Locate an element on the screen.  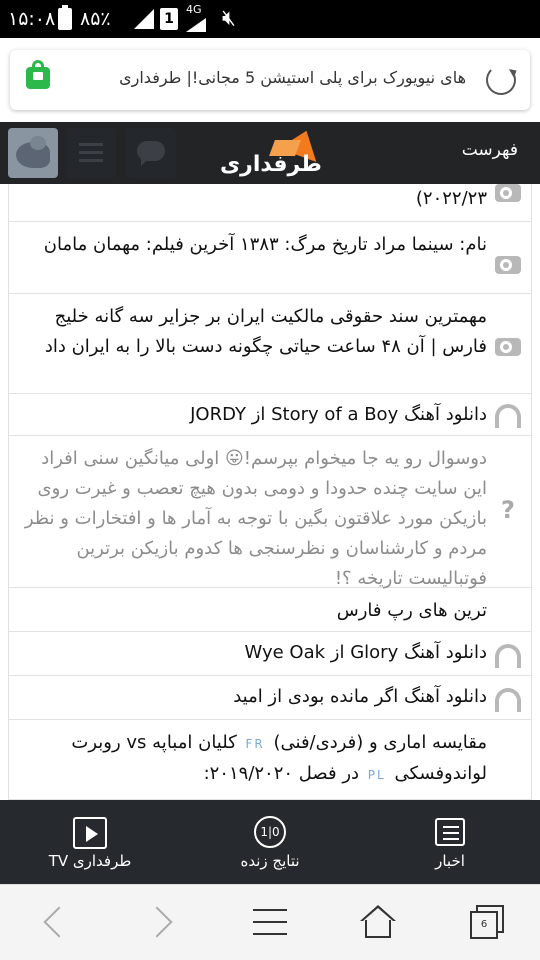
site-logo: طرفداری is located at coordinates (273, 150).